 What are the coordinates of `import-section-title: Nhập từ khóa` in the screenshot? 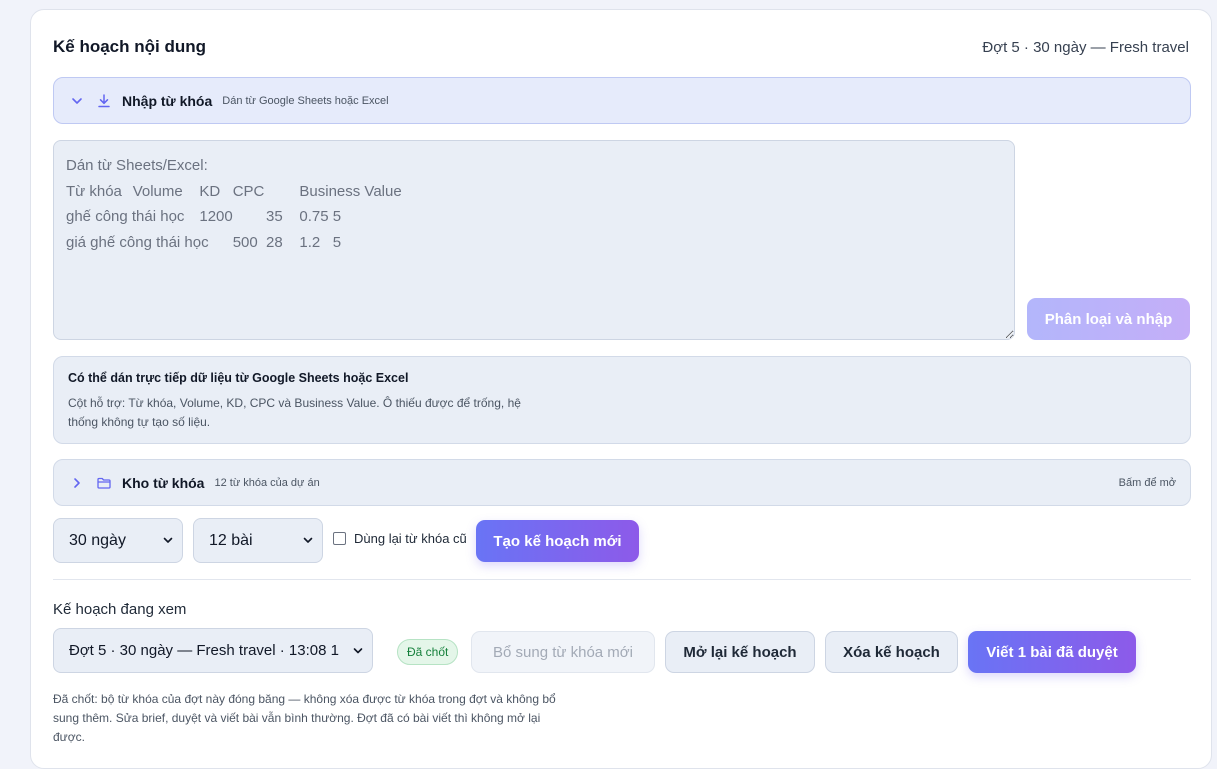 It's located at (167, 100).